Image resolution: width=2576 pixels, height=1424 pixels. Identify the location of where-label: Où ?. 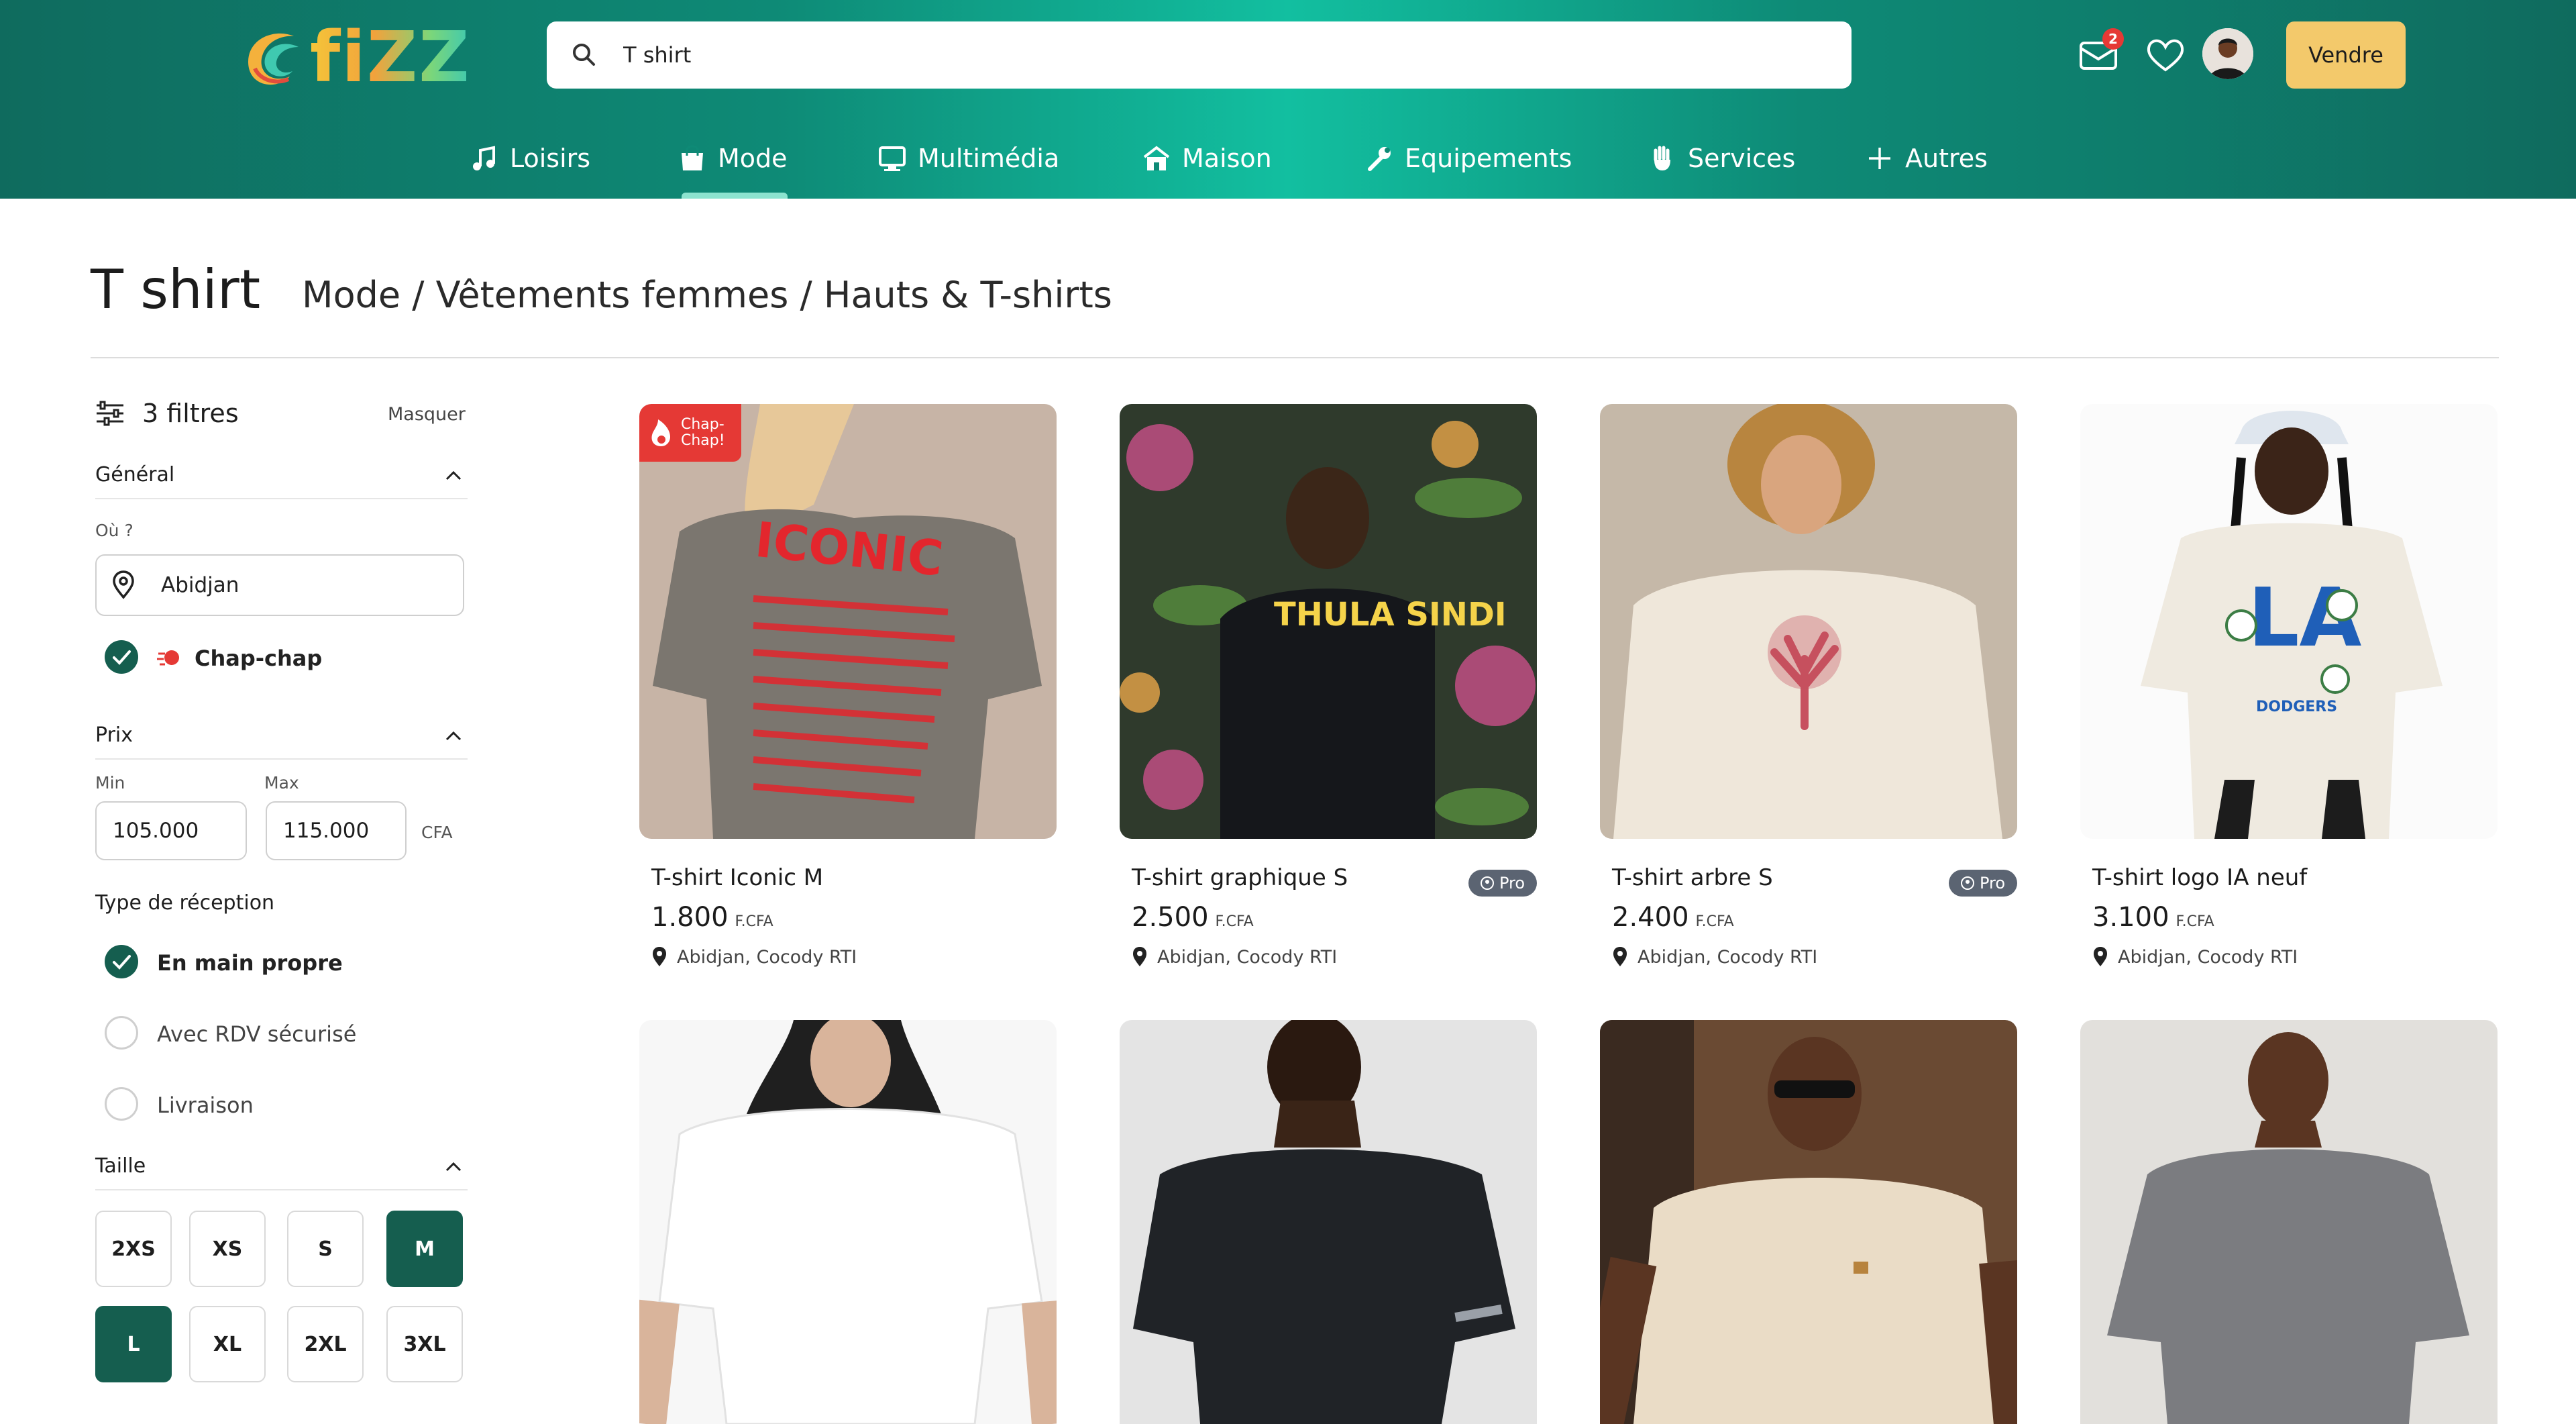
(114, 530).